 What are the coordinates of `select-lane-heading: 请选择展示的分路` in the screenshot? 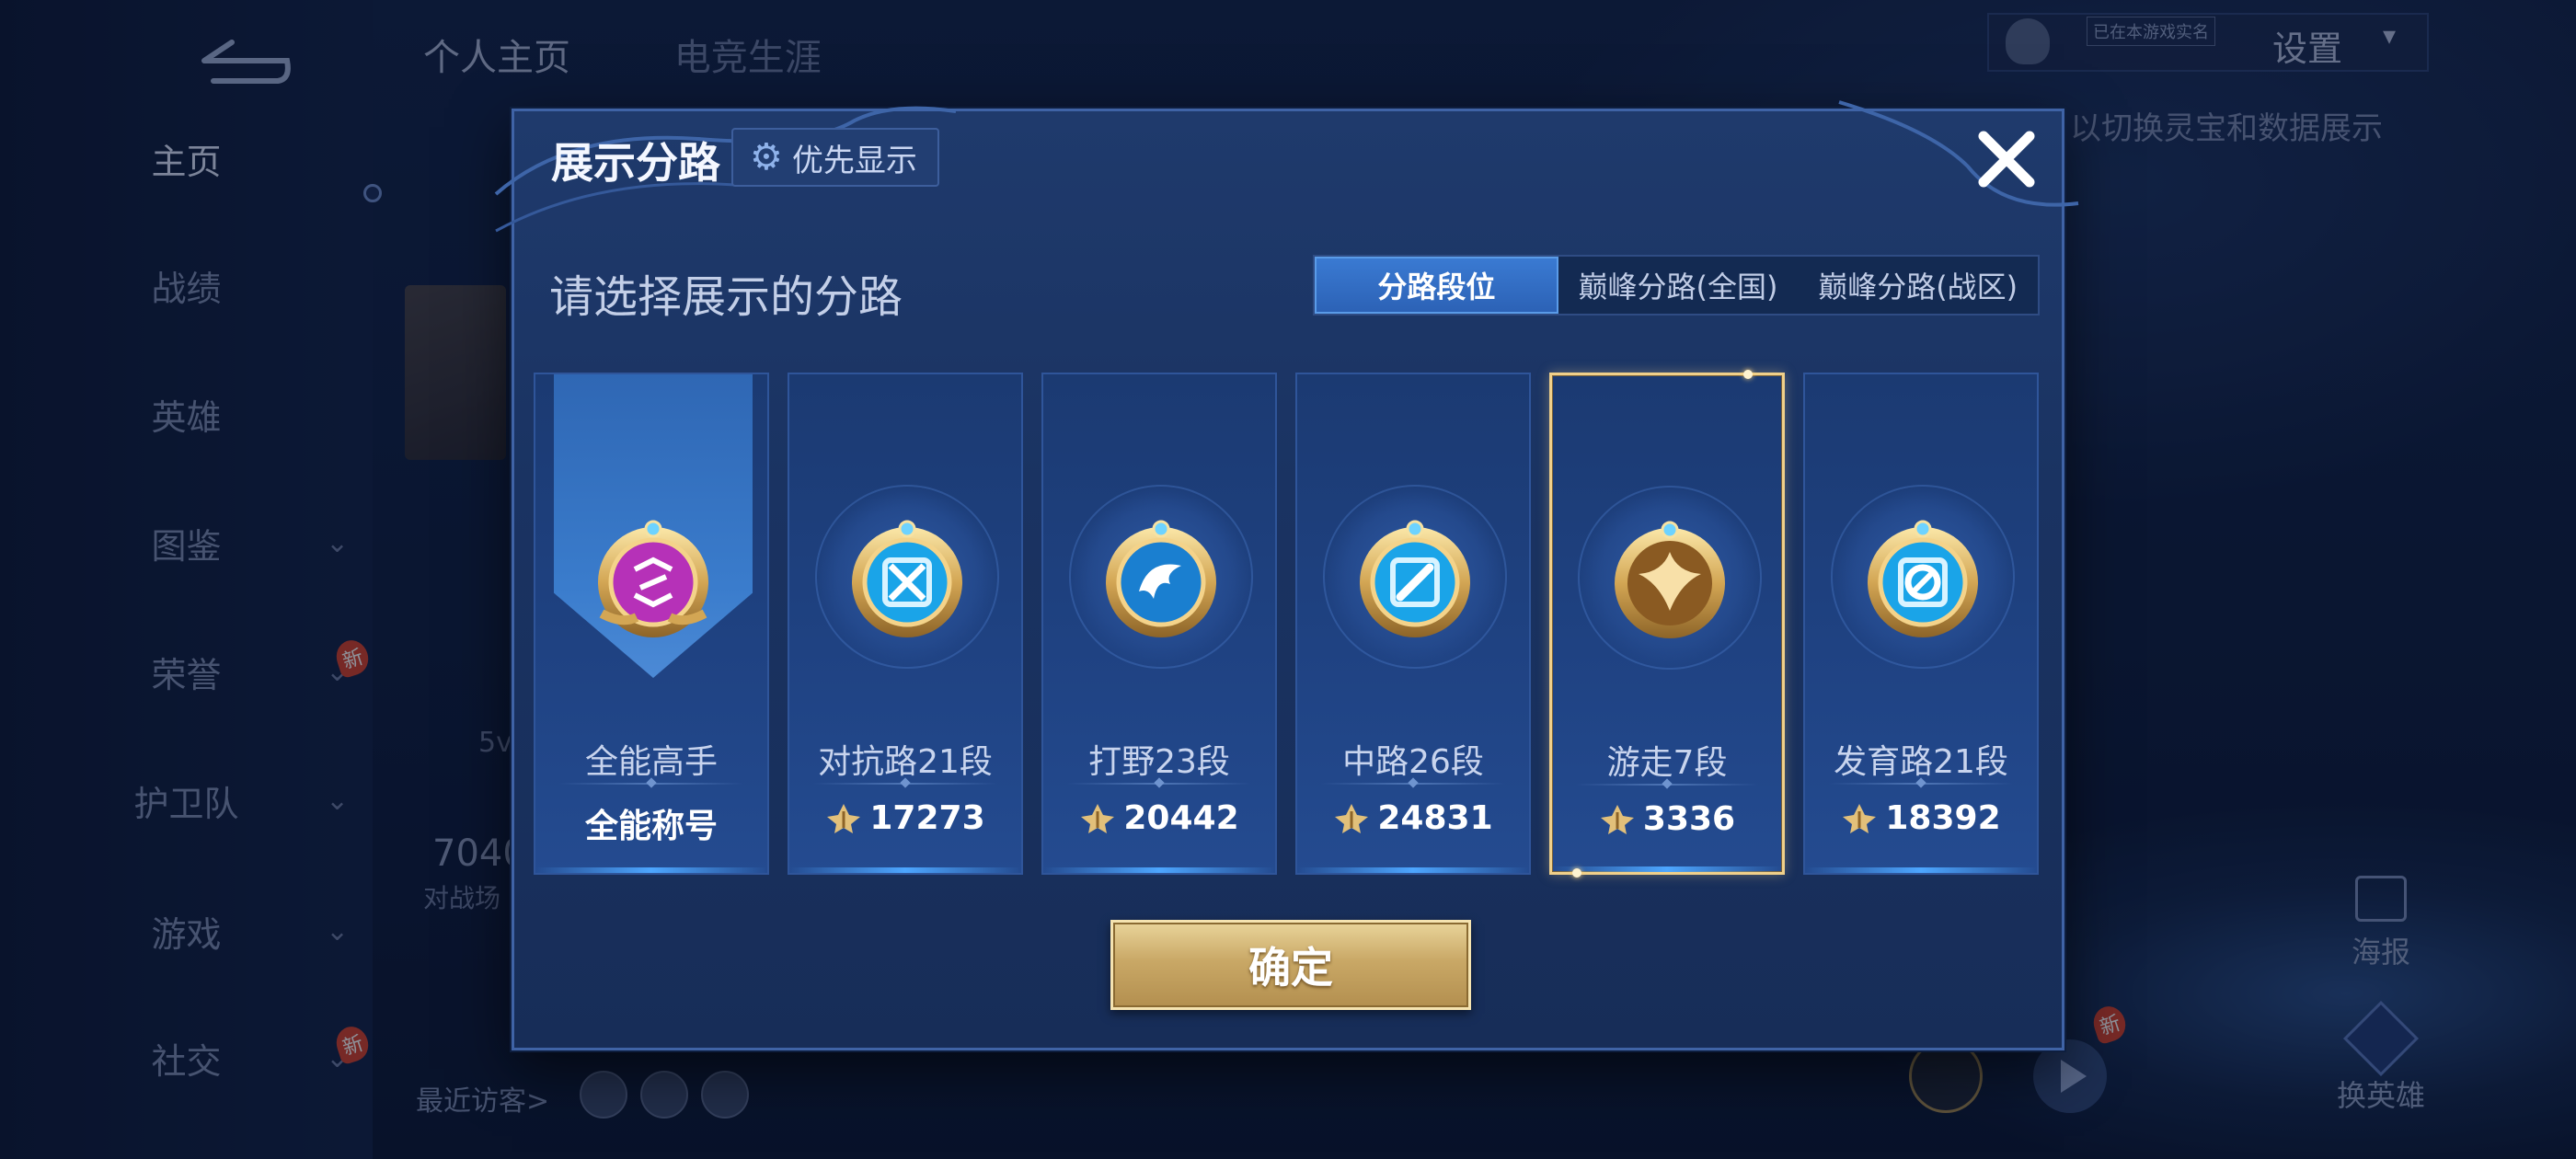 It's located at (726, 297).